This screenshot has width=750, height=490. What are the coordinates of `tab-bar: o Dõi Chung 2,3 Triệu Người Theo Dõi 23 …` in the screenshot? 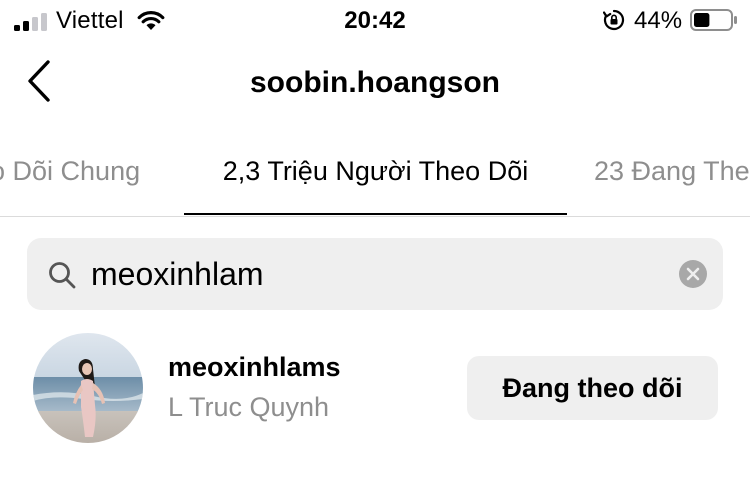 It's located at (375, 183).